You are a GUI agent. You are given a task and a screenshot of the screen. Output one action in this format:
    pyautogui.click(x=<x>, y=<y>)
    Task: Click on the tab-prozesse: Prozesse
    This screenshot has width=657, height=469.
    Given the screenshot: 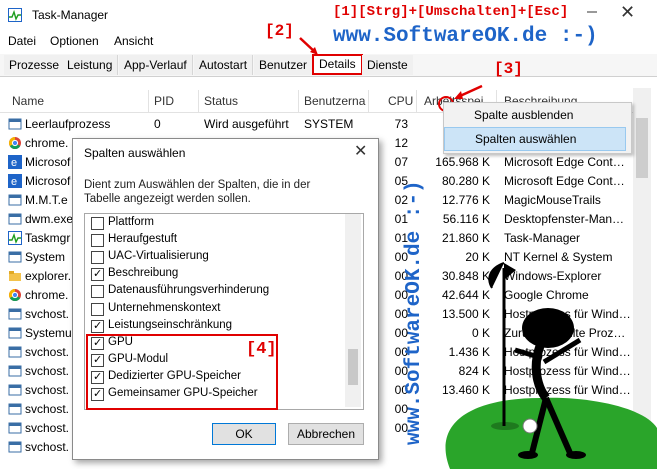 What is the action you would take?
    pyautogui.click(x=35, y=65)
    